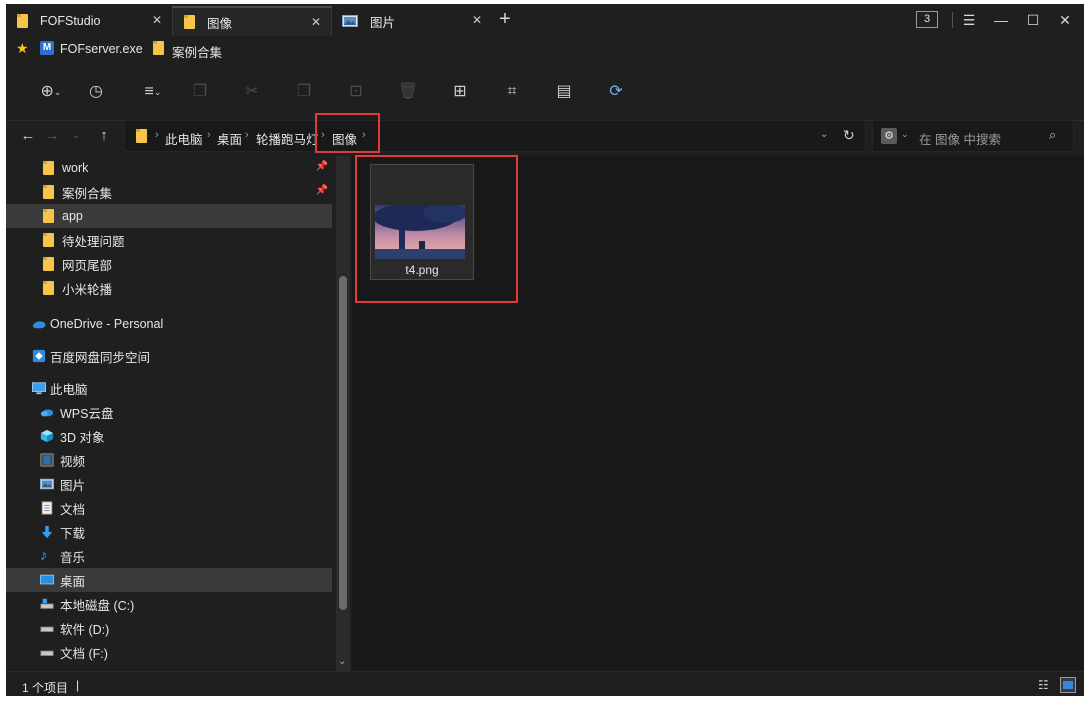 The image size is (1090, 704). What do you see at coordinates (169, 216) in the screenshot?
I see `sidebar-item-app: app` at bounding box center [169, 216].